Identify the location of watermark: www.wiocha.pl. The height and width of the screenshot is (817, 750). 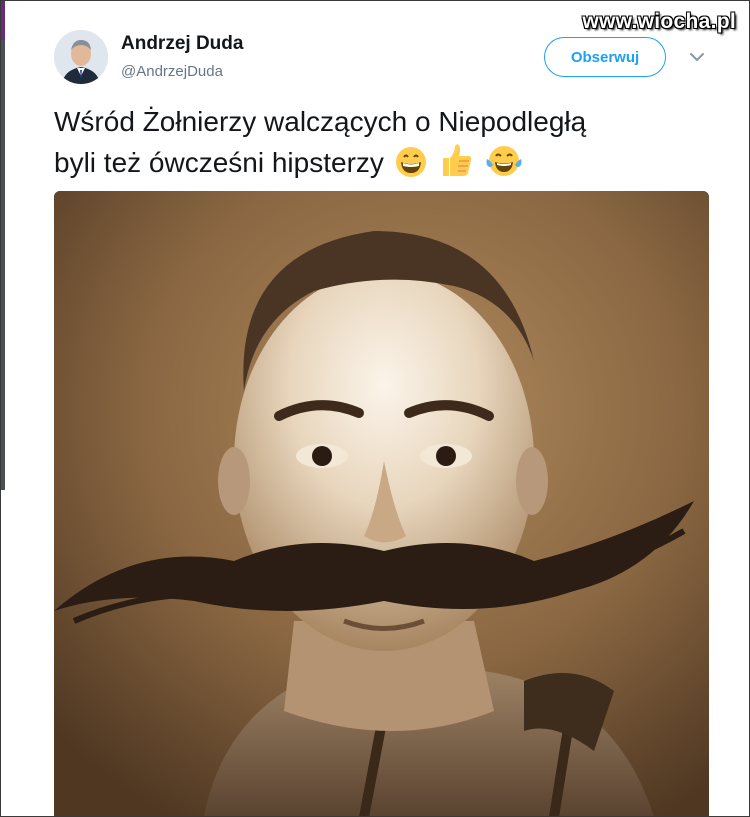
(659, 21).